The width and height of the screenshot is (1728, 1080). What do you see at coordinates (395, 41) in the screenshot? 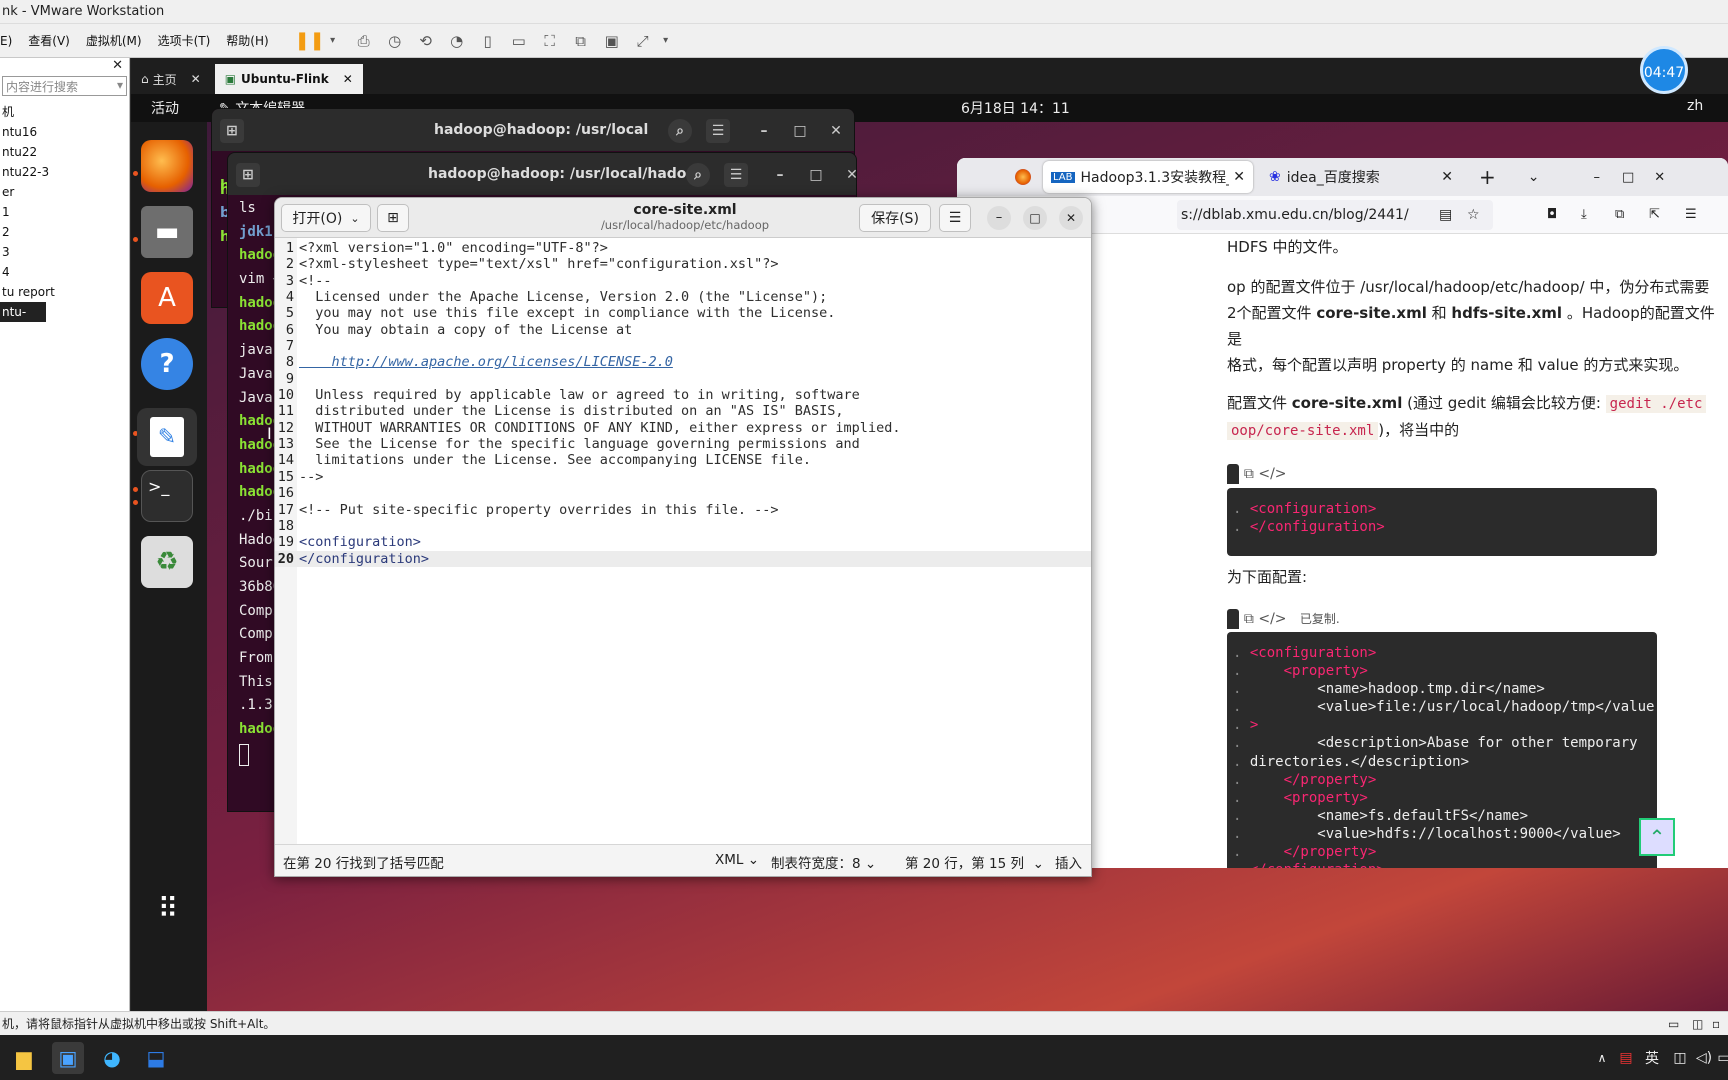
I see `snapshot-icon: ◷` at bounding box center [395, 41].